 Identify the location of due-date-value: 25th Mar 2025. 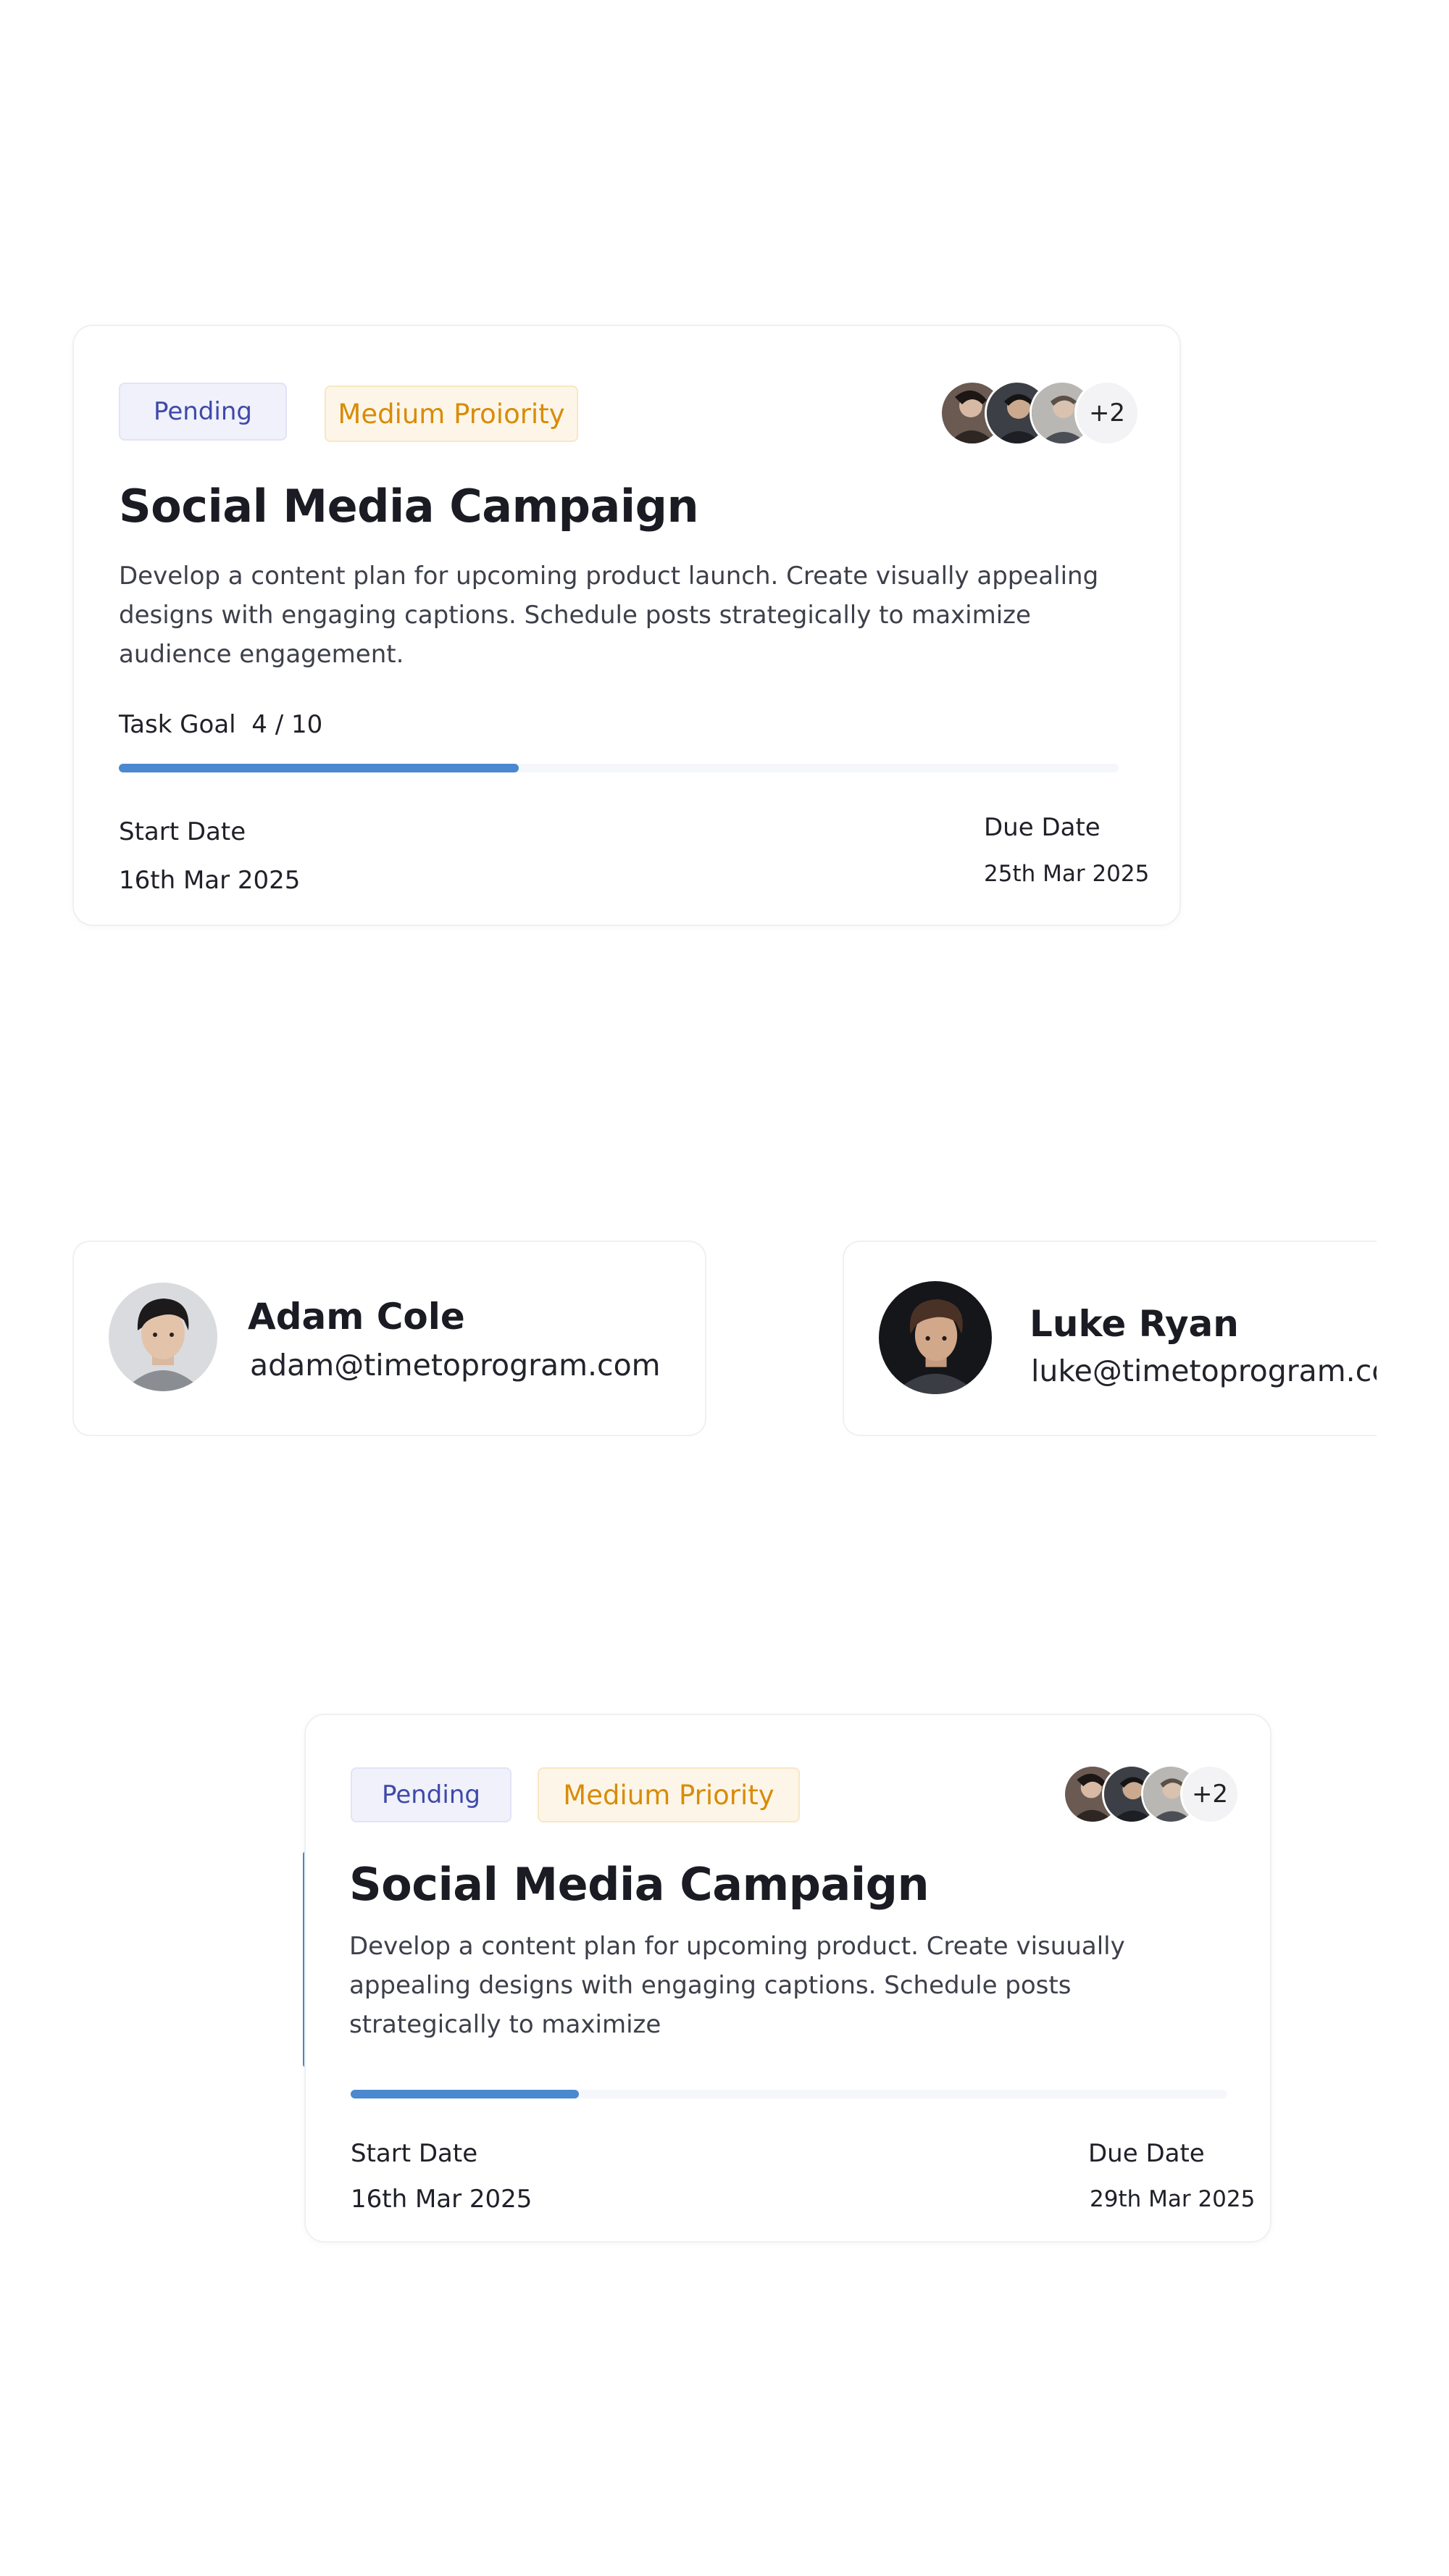
(1067, 874).